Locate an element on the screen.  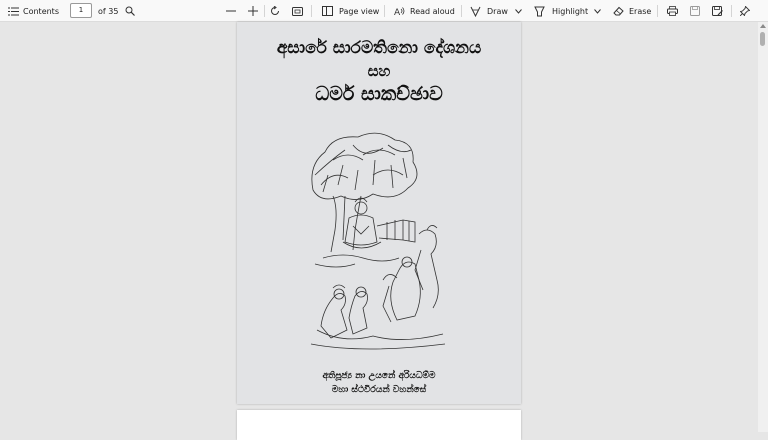
zoom-in-button is located at coordinates (253, 11).